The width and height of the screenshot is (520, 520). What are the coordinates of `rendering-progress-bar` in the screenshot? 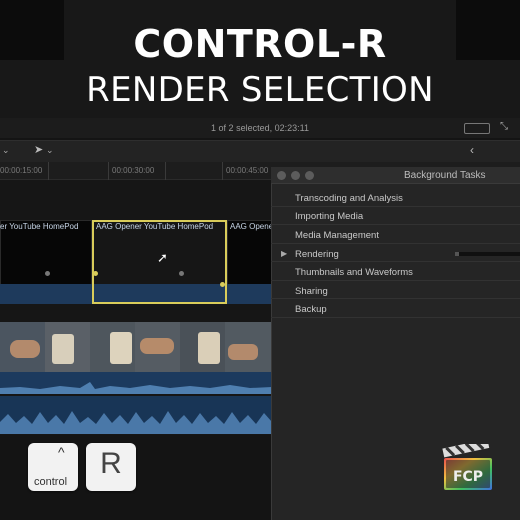 It's located at (487, 254).